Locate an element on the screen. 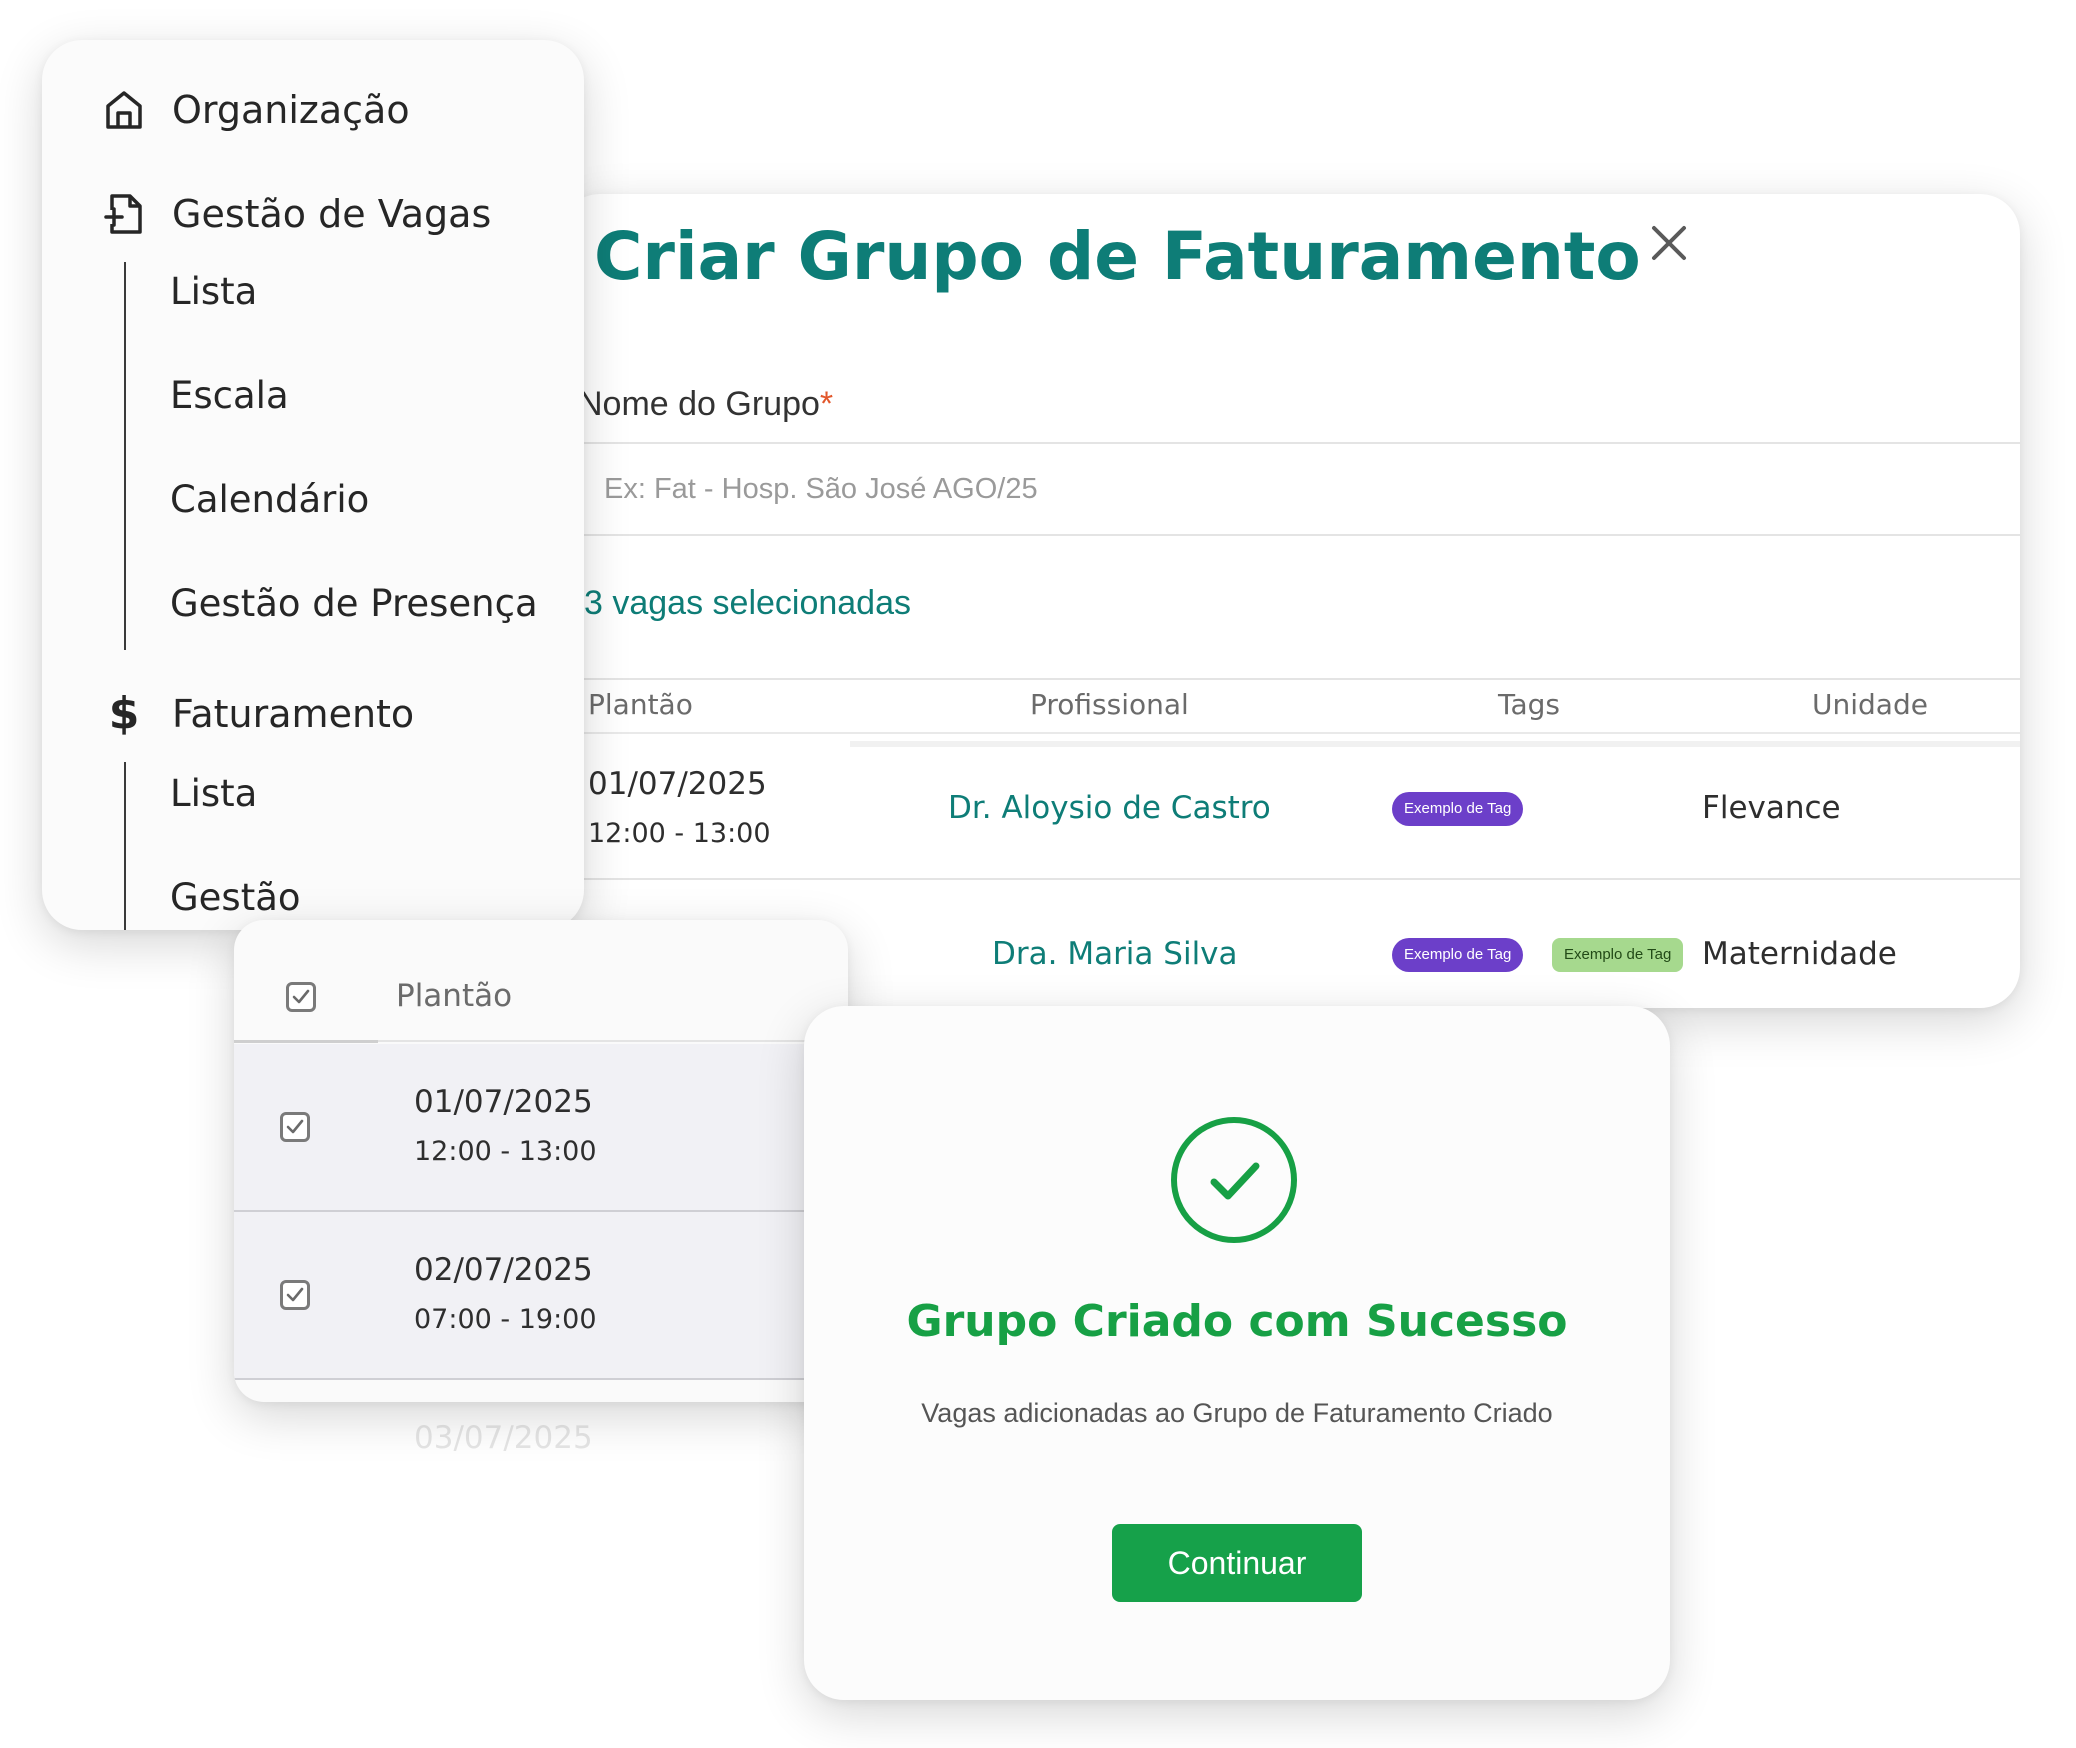 The image size is (2076, 1748). sidebar-item-faturamento: $ Faturamento is located at coordinates (258, 713).